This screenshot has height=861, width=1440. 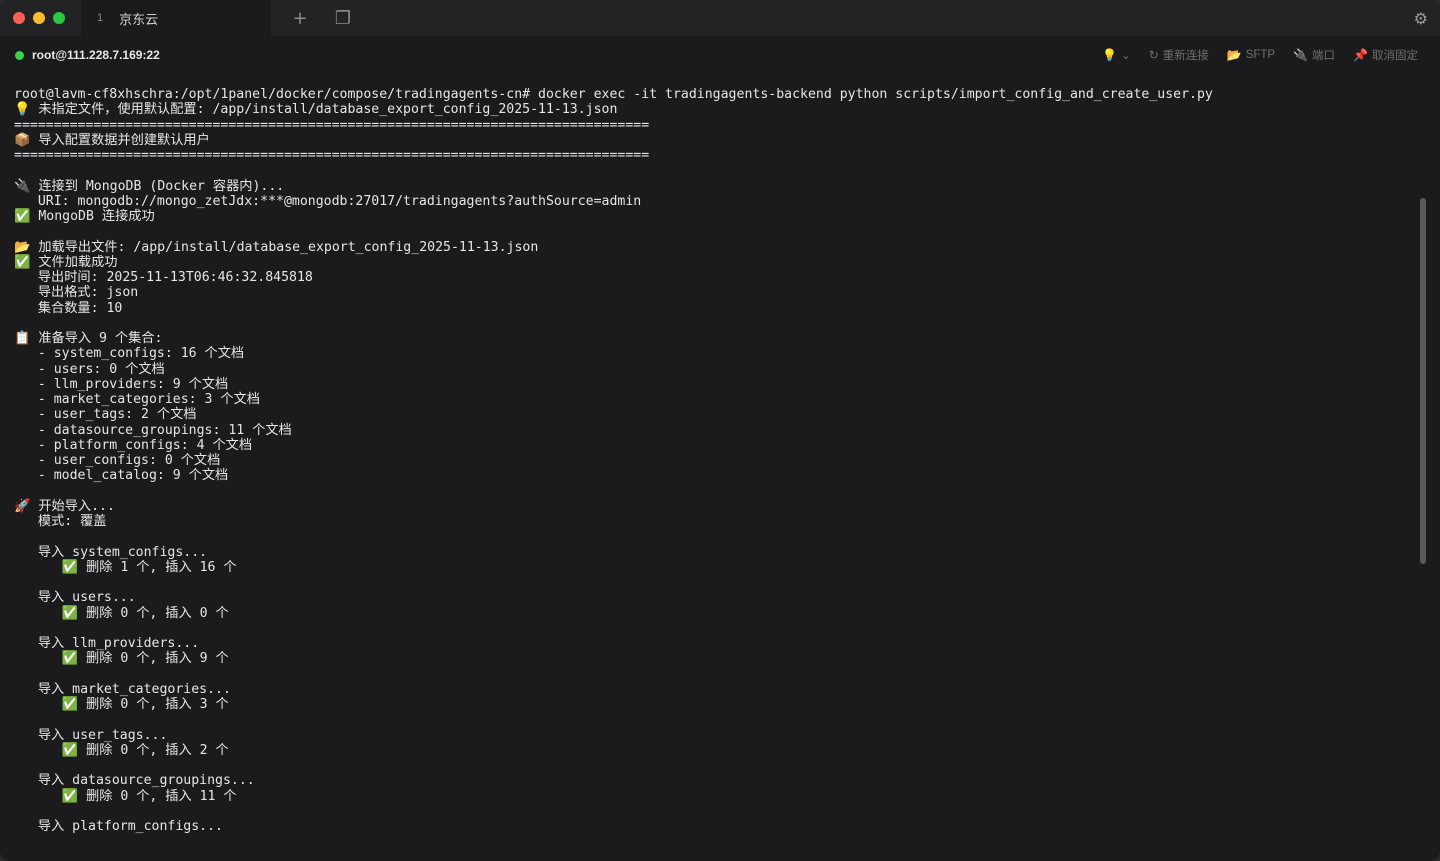 I want to click on tab-number: 1, so click(x=100, y=18).